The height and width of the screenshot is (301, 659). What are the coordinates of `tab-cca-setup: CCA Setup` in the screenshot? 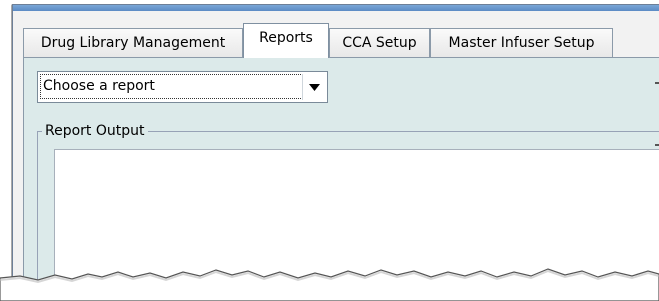 It's located at (379, 42).